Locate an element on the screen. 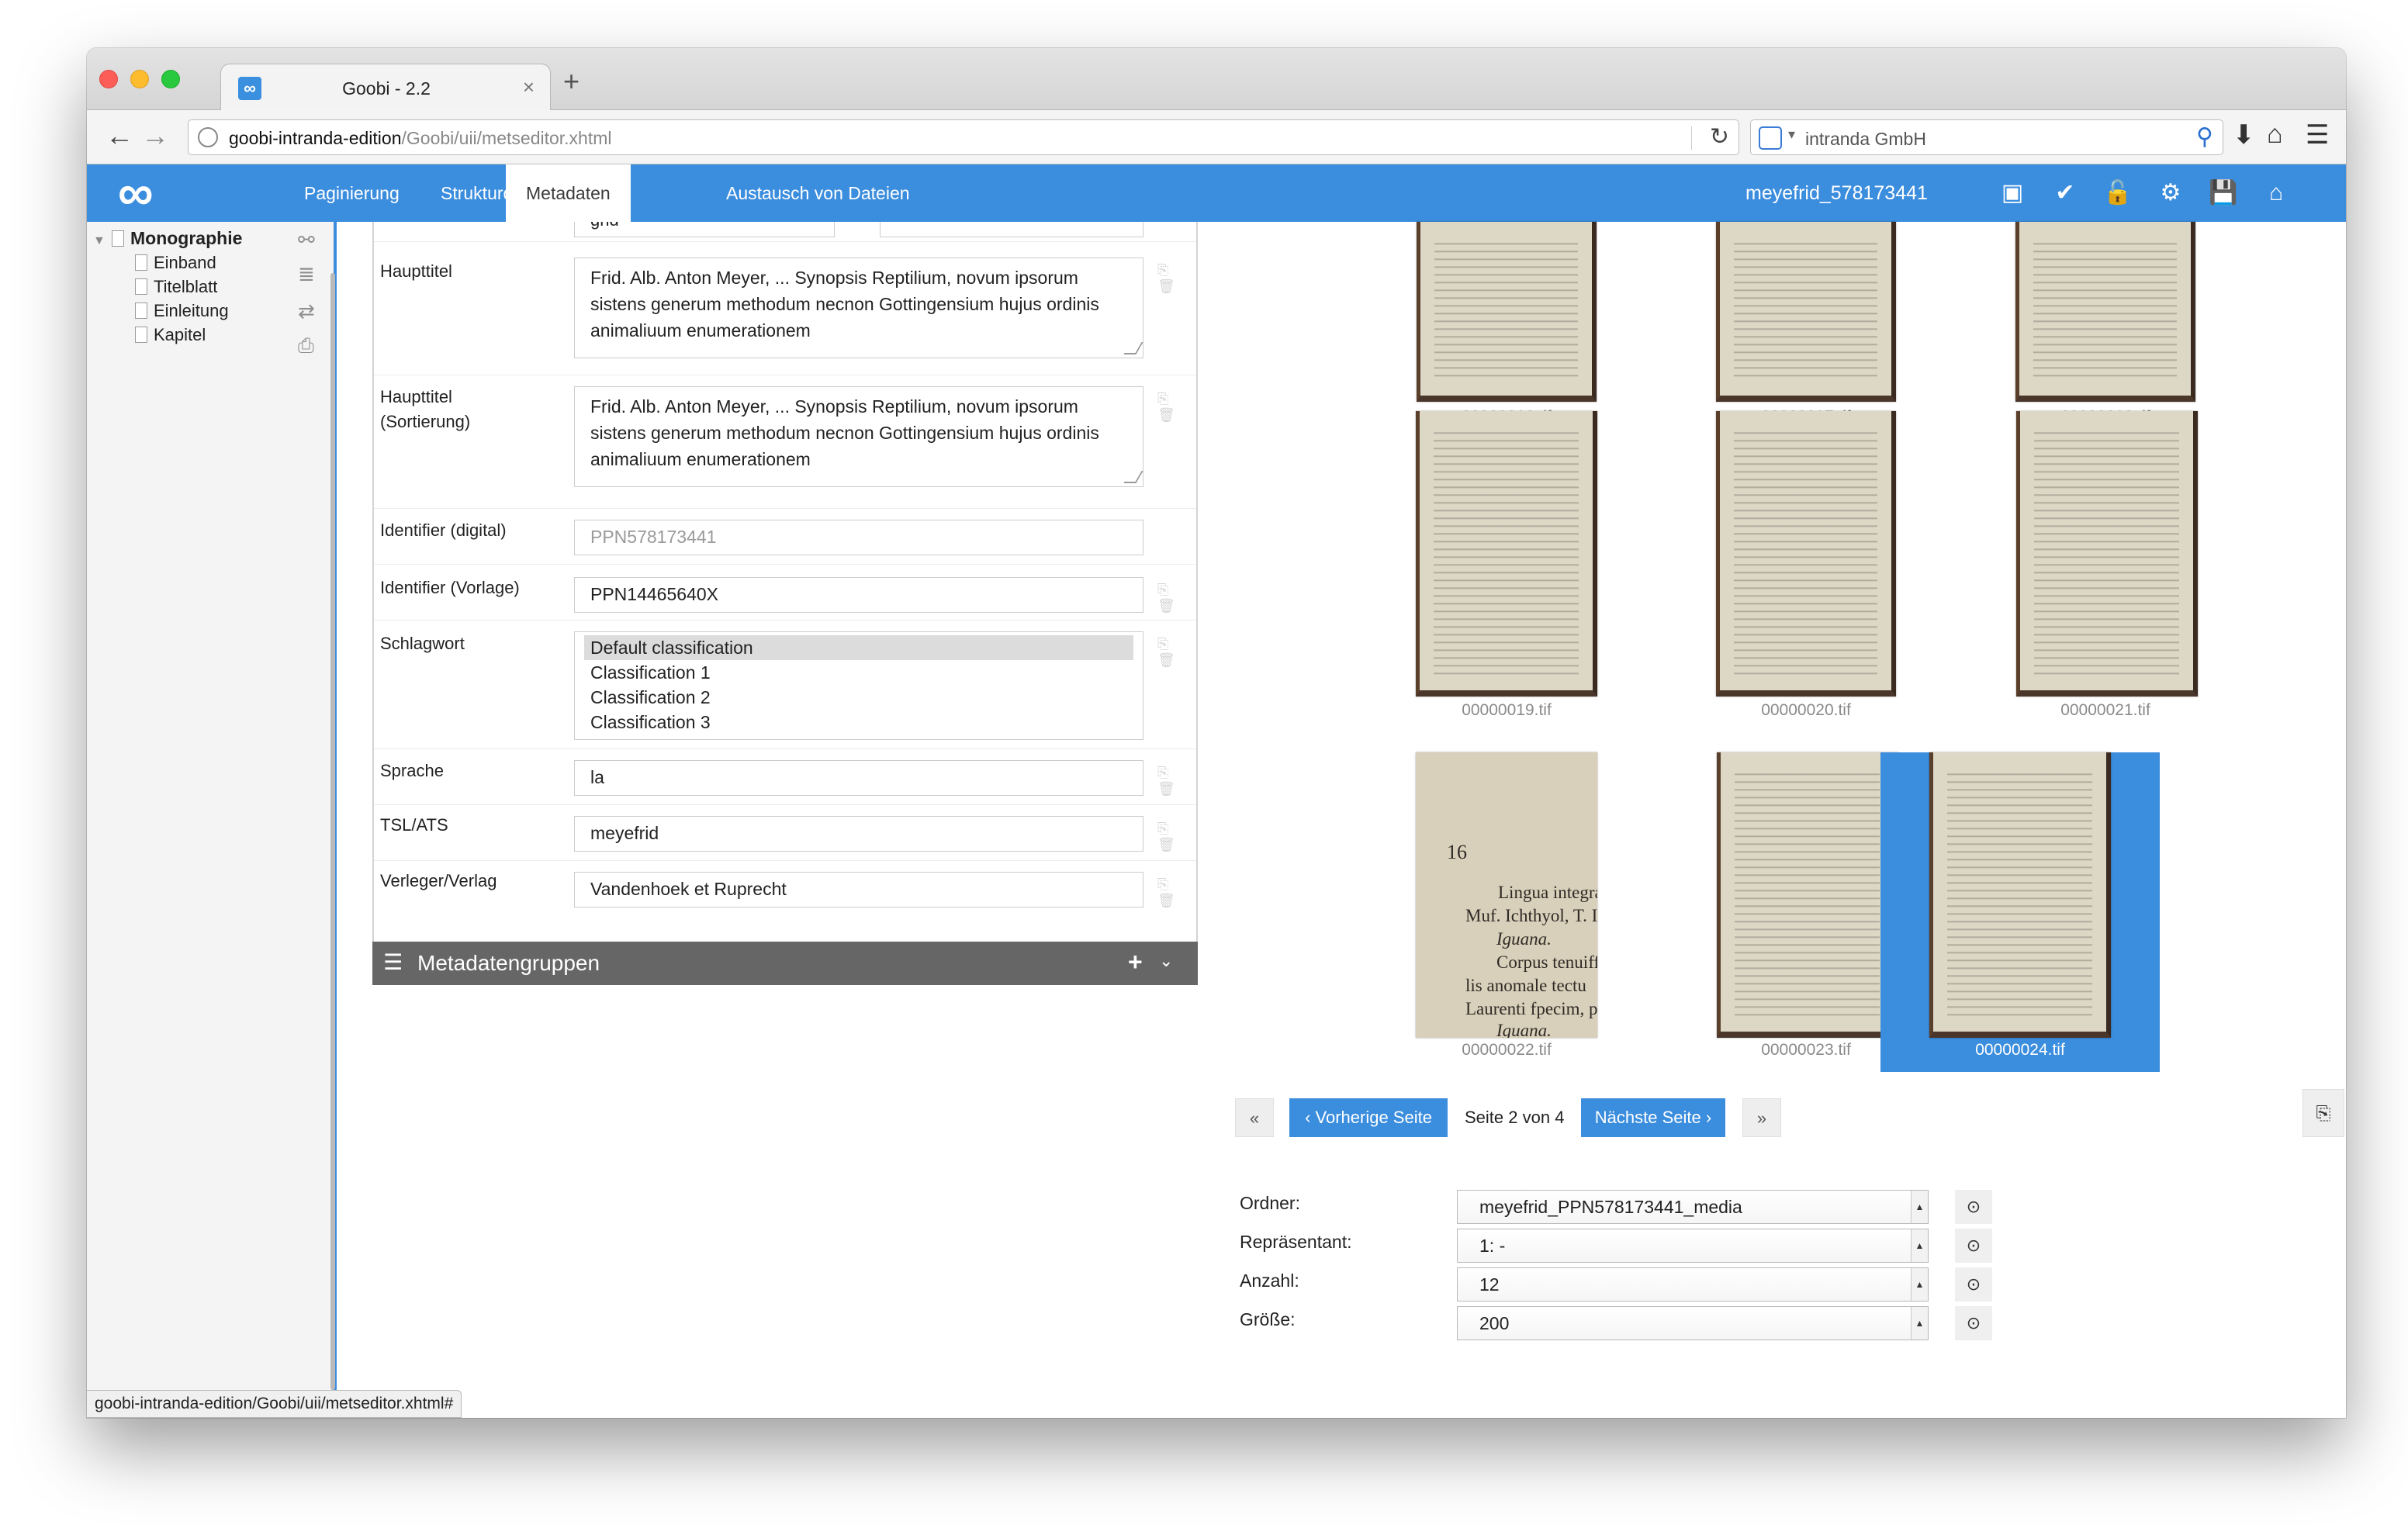  image-icon: ▣ is located at coordinates (2012, 193).